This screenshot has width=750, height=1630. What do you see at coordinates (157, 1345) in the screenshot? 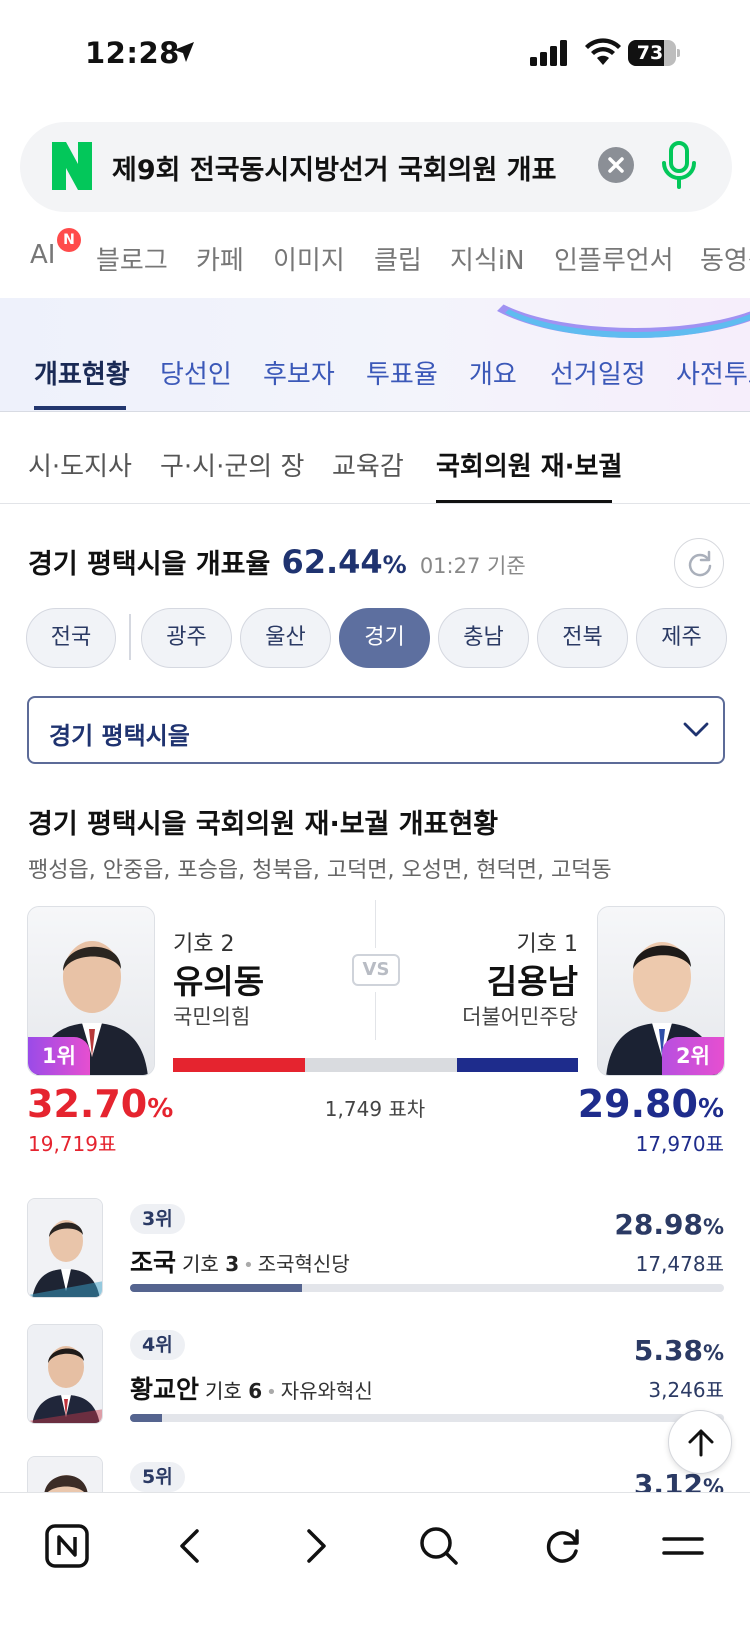
I see `rank-pill-4th: 4위` at bounding box center [157, 1345].